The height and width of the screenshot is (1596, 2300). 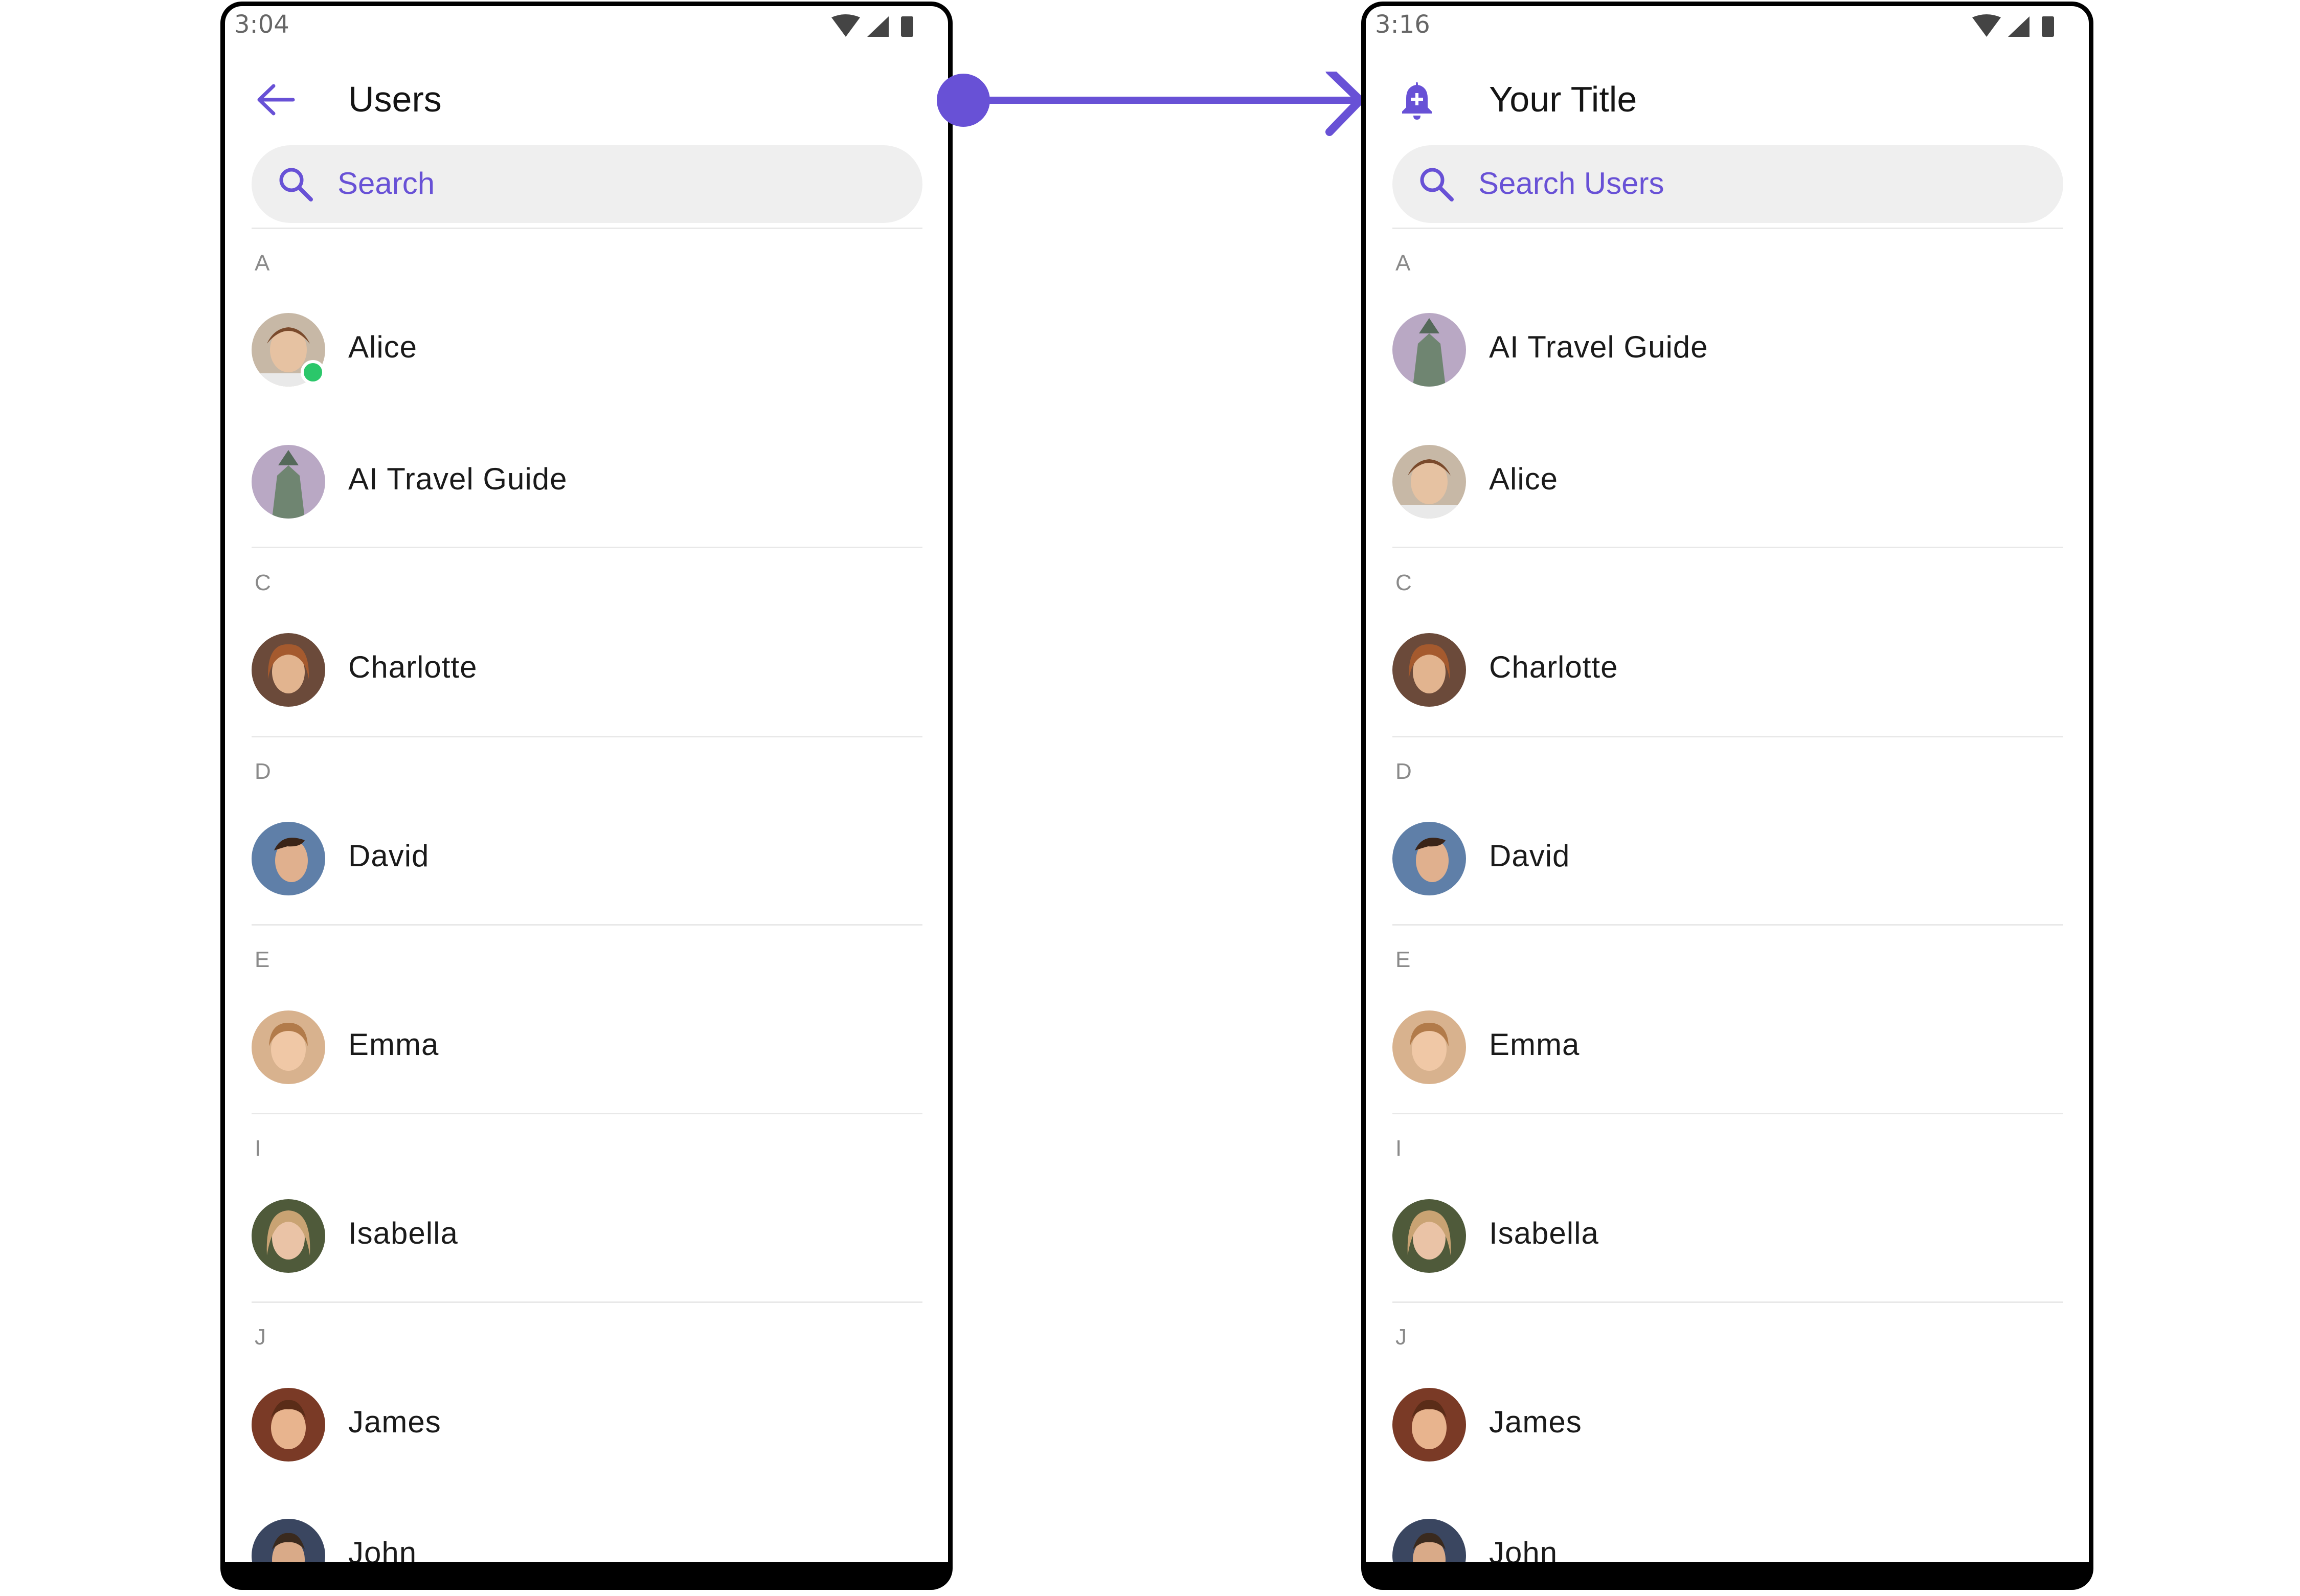 What do you see at coordinates (1417, 100) in the screenshot?
I see `bell-plus-icon` at bounding box center [1417, 100].